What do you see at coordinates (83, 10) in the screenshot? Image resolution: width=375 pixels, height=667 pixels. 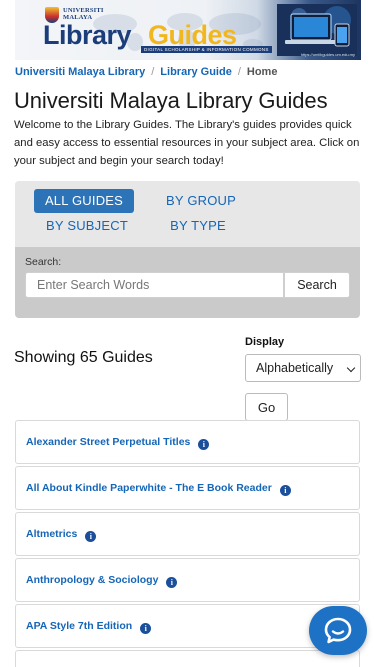 I see `university-line1: UNIVERSITI` at bounding box center [83, 10].